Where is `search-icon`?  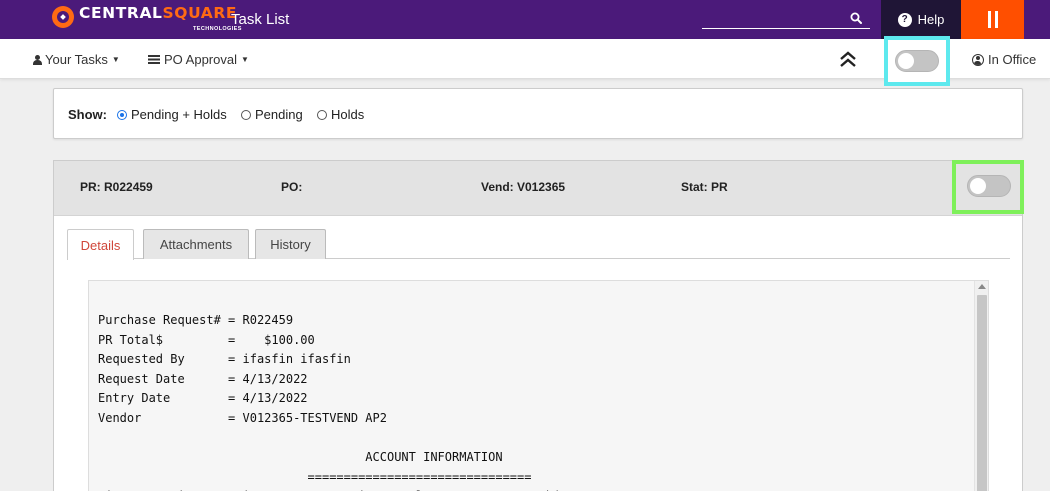 search-icon is located at coordinates (856, 18).